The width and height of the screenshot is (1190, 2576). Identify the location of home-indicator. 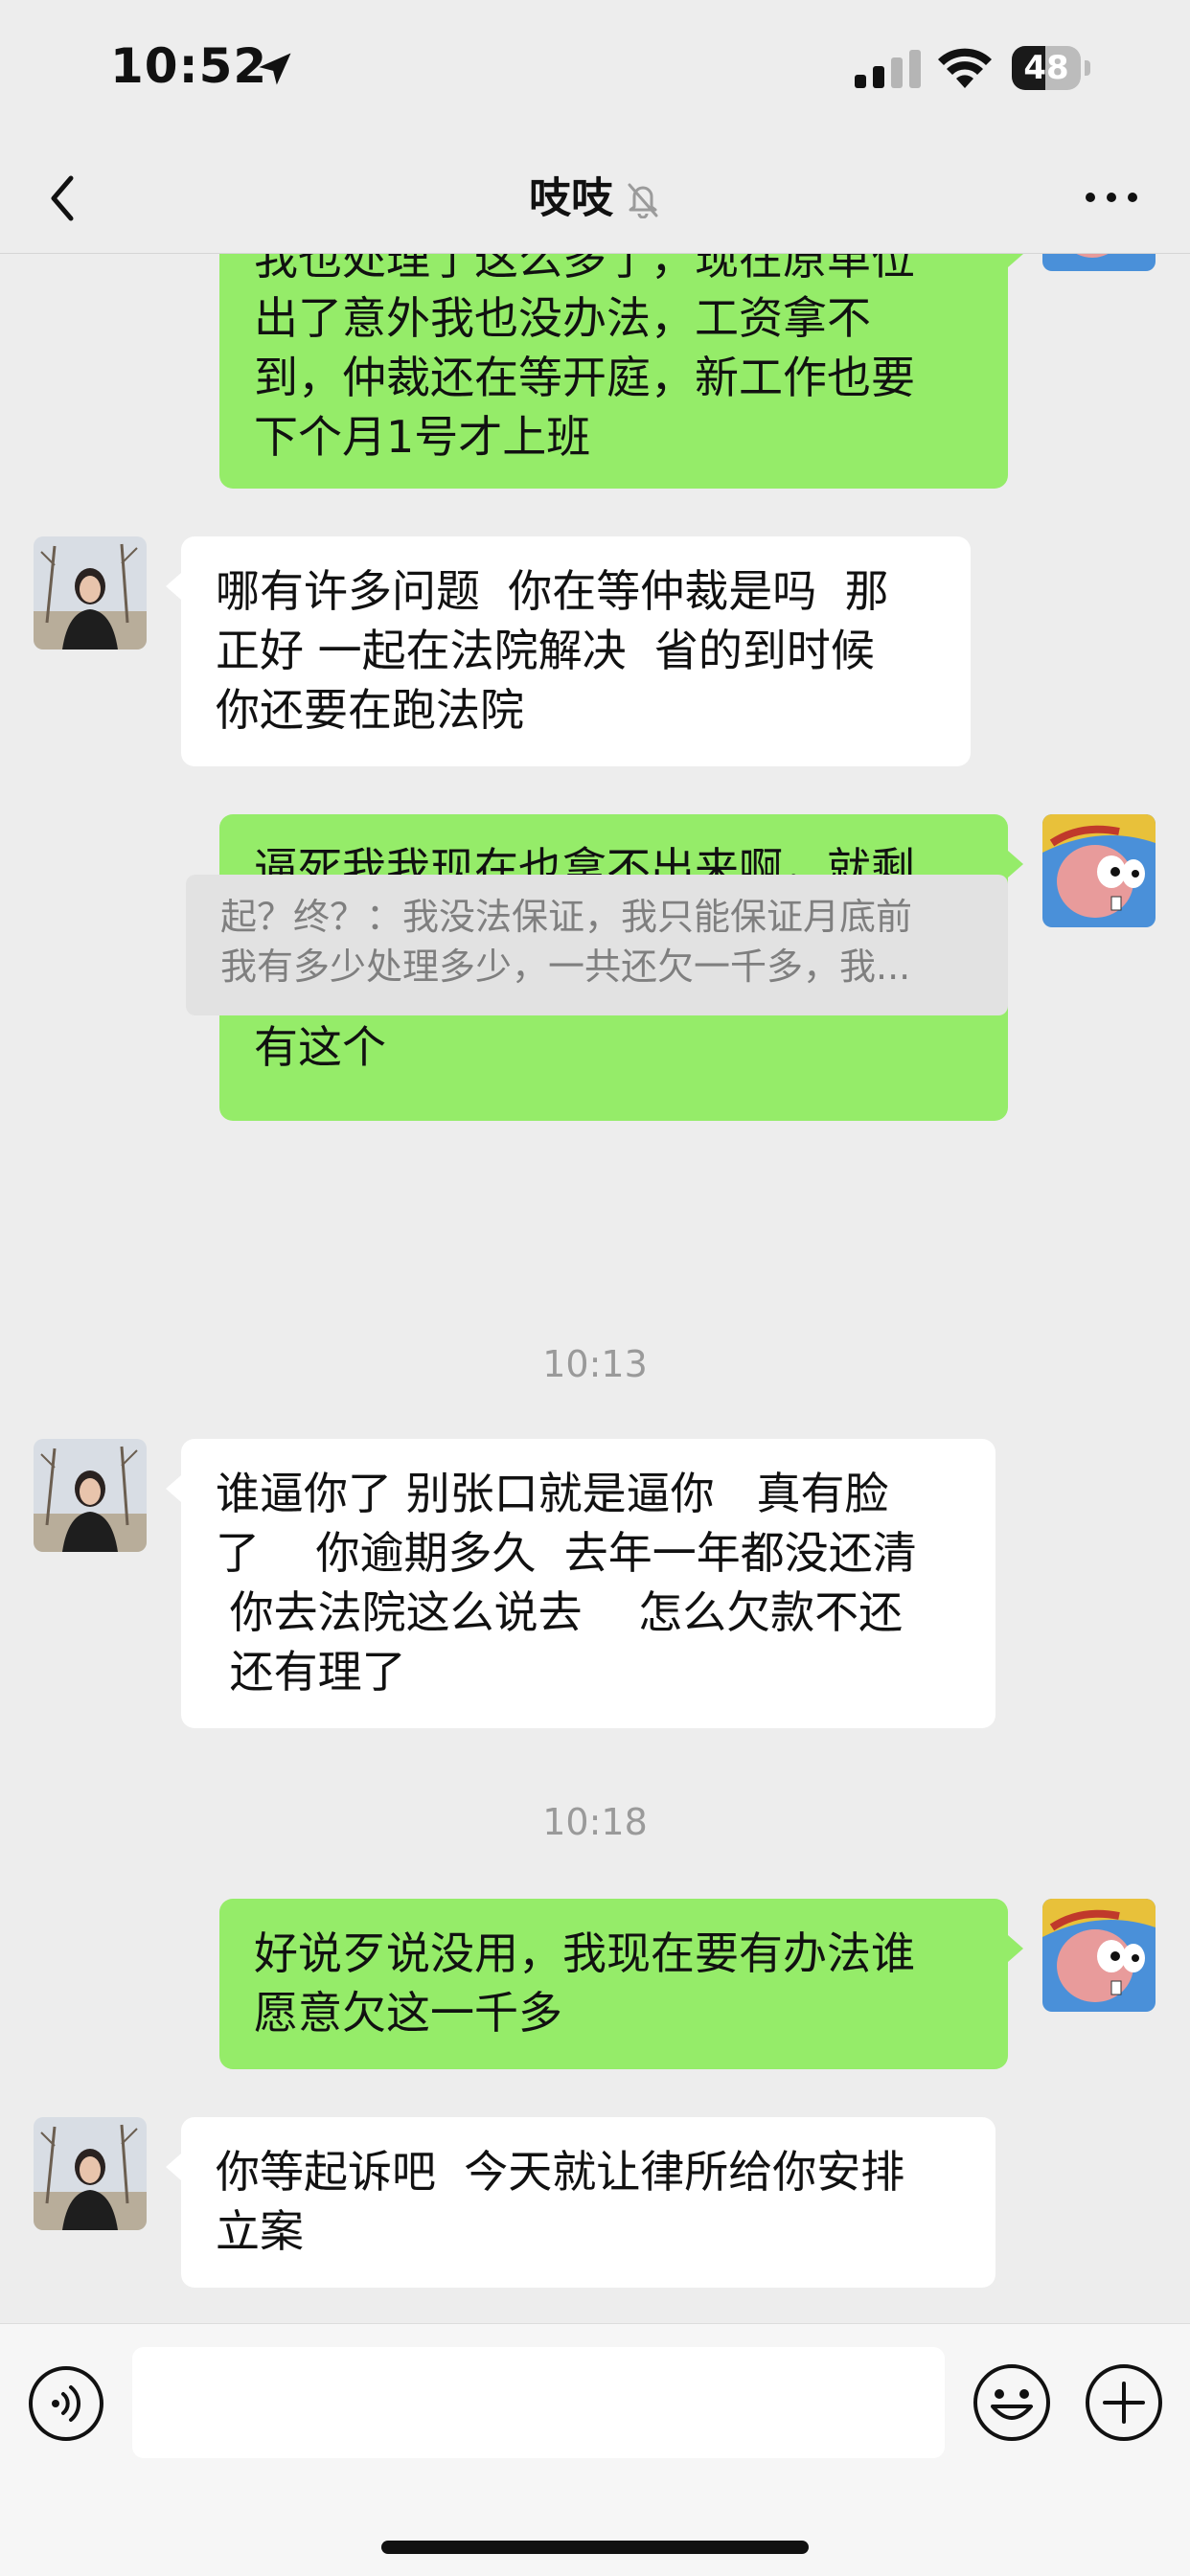
(595, 2547).